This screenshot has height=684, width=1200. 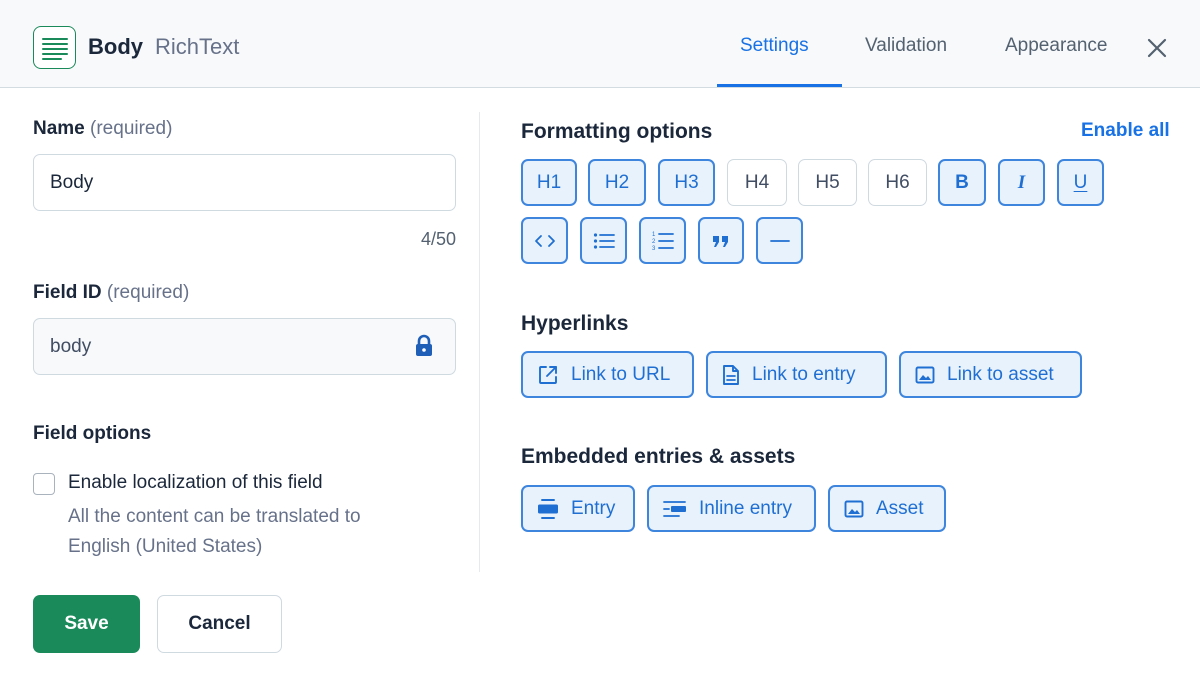 I want to click on save-button: Save, so click(x=86, y=624).